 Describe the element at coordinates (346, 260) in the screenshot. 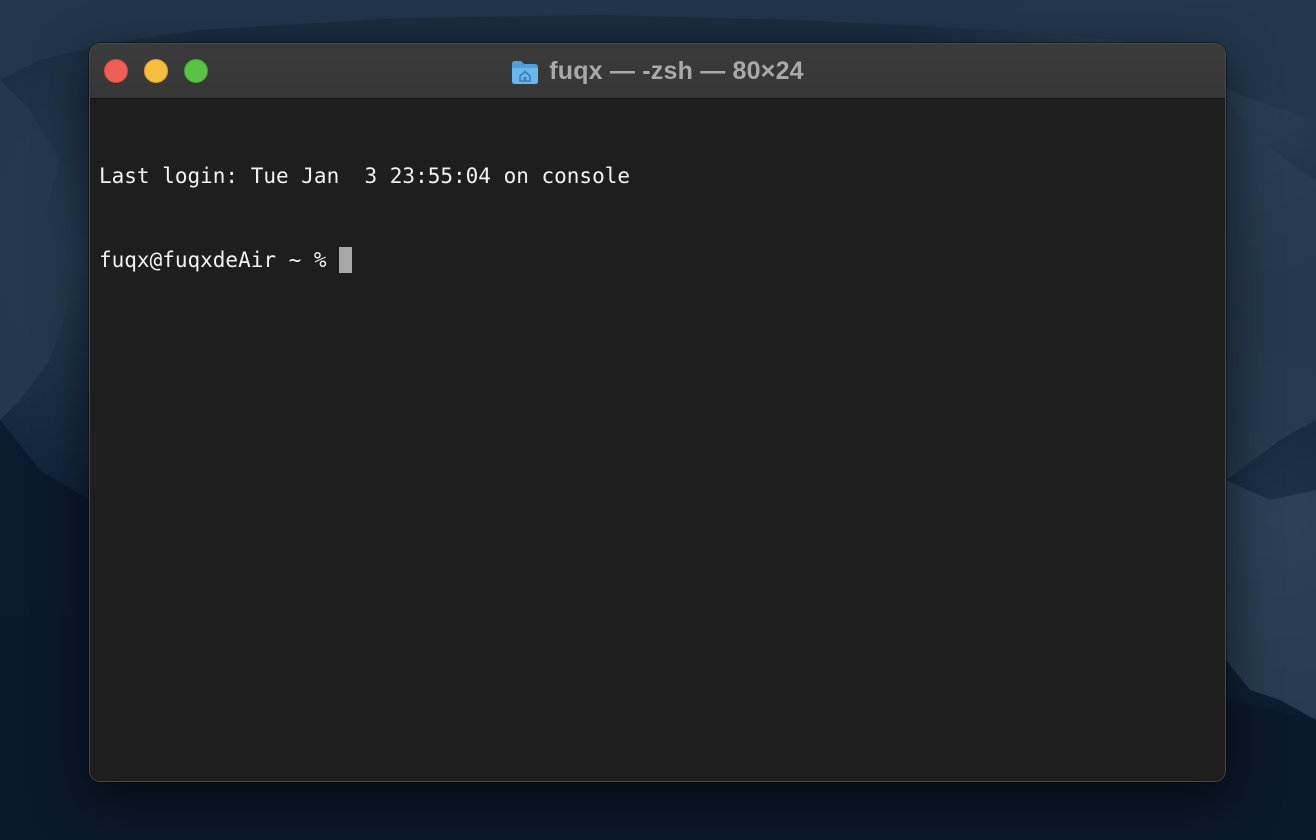

I see `terminal-cursor` at that location.